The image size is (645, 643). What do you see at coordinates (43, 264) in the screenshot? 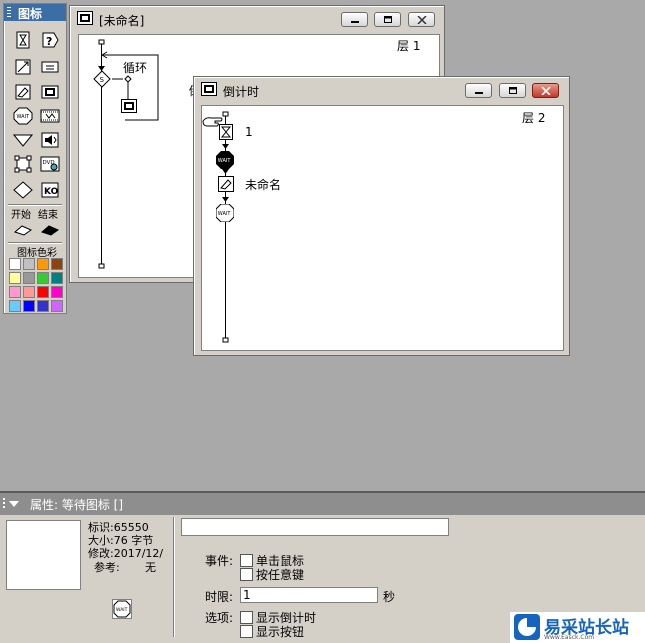
I see `color-swatch-orange` at bounding box center [43, 264].